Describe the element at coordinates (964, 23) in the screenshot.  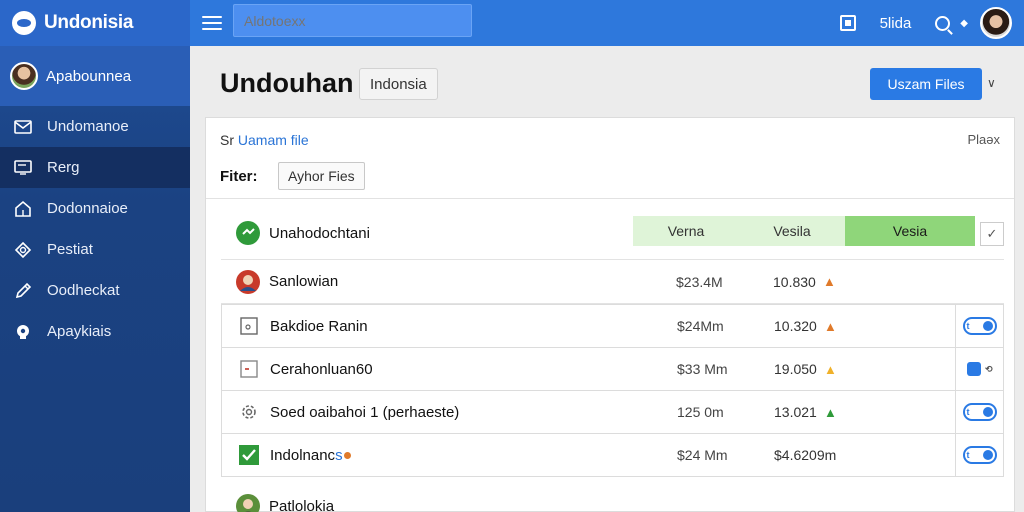
I see `chevron-down-icon: ◆` at that location.